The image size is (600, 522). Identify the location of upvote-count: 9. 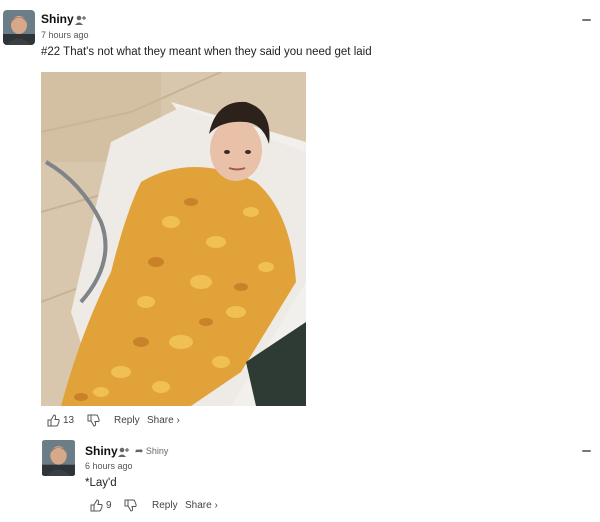
(109, 505).